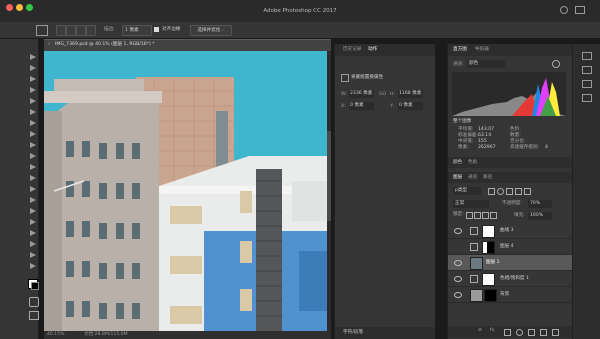 The height and width of the screenshot is (339, 600). What do you see at coordinates (33, 266) in the screenshot?
I see `zoom-tool-icon` at bounding box center [33, 266].